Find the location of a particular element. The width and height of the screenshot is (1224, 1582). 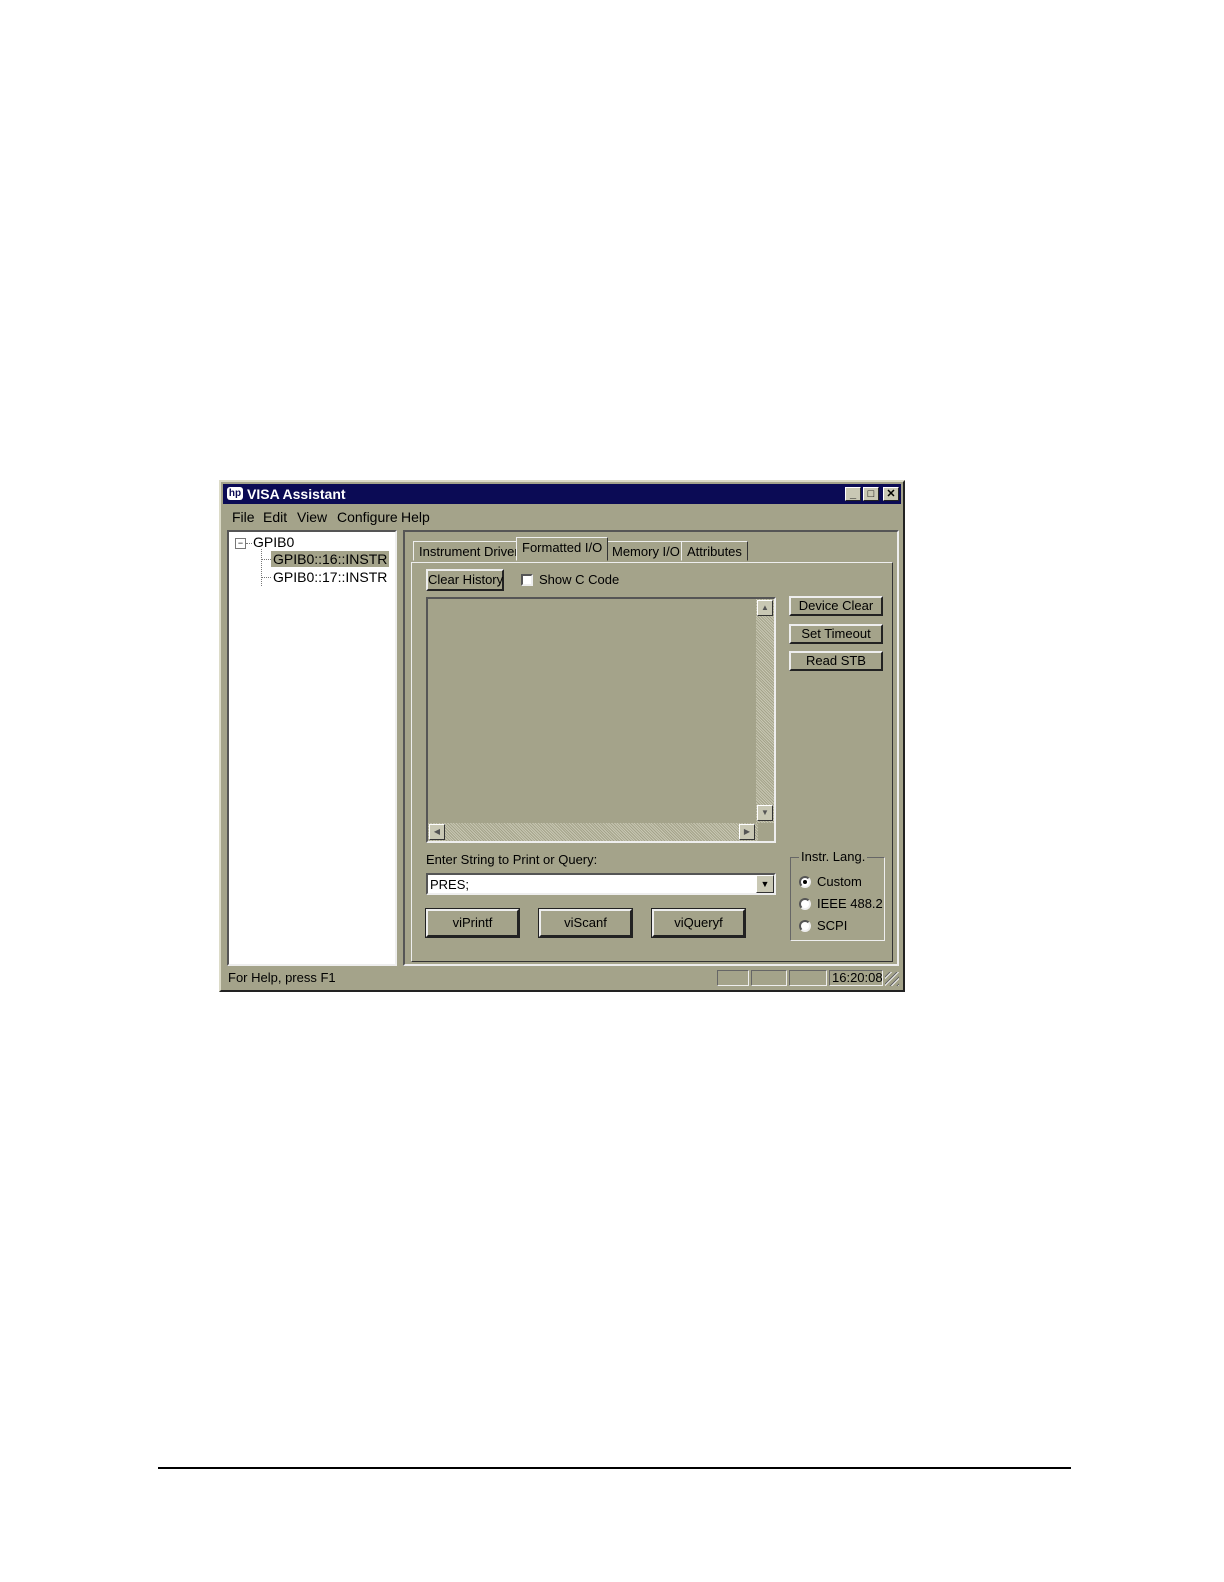

tree-node-gpib0: GPIB0 is located at coordinates (273, 542).